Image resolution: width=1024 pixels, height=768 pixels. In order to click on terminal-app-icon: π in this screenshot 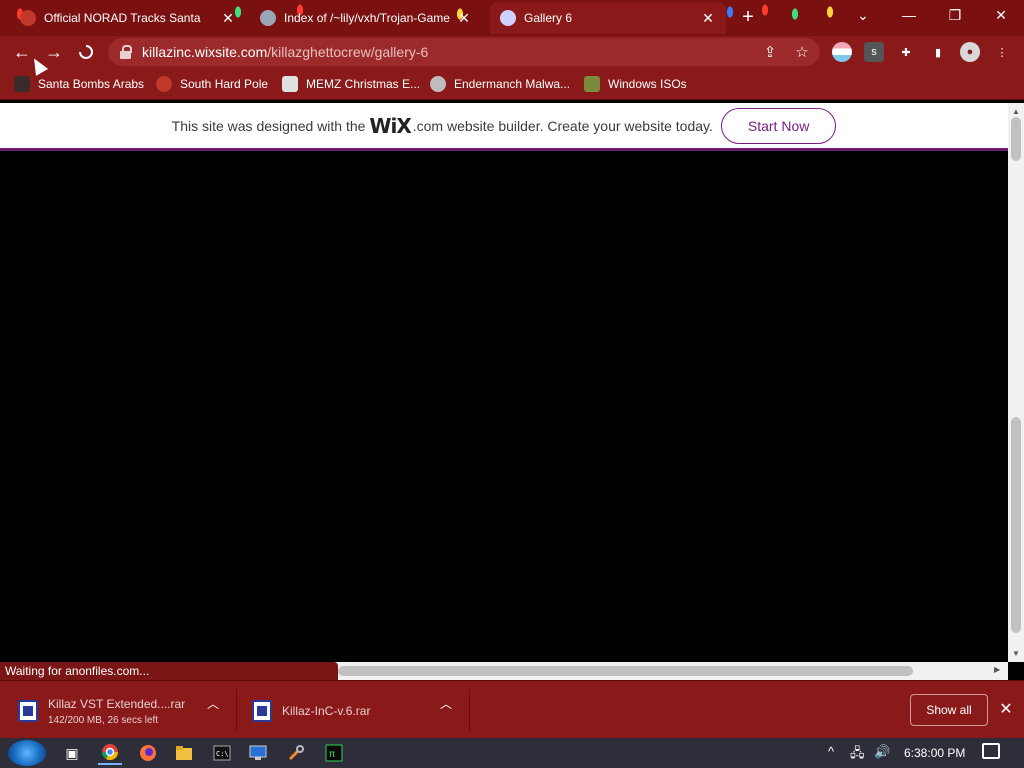, I will do `click(334, 753)`.